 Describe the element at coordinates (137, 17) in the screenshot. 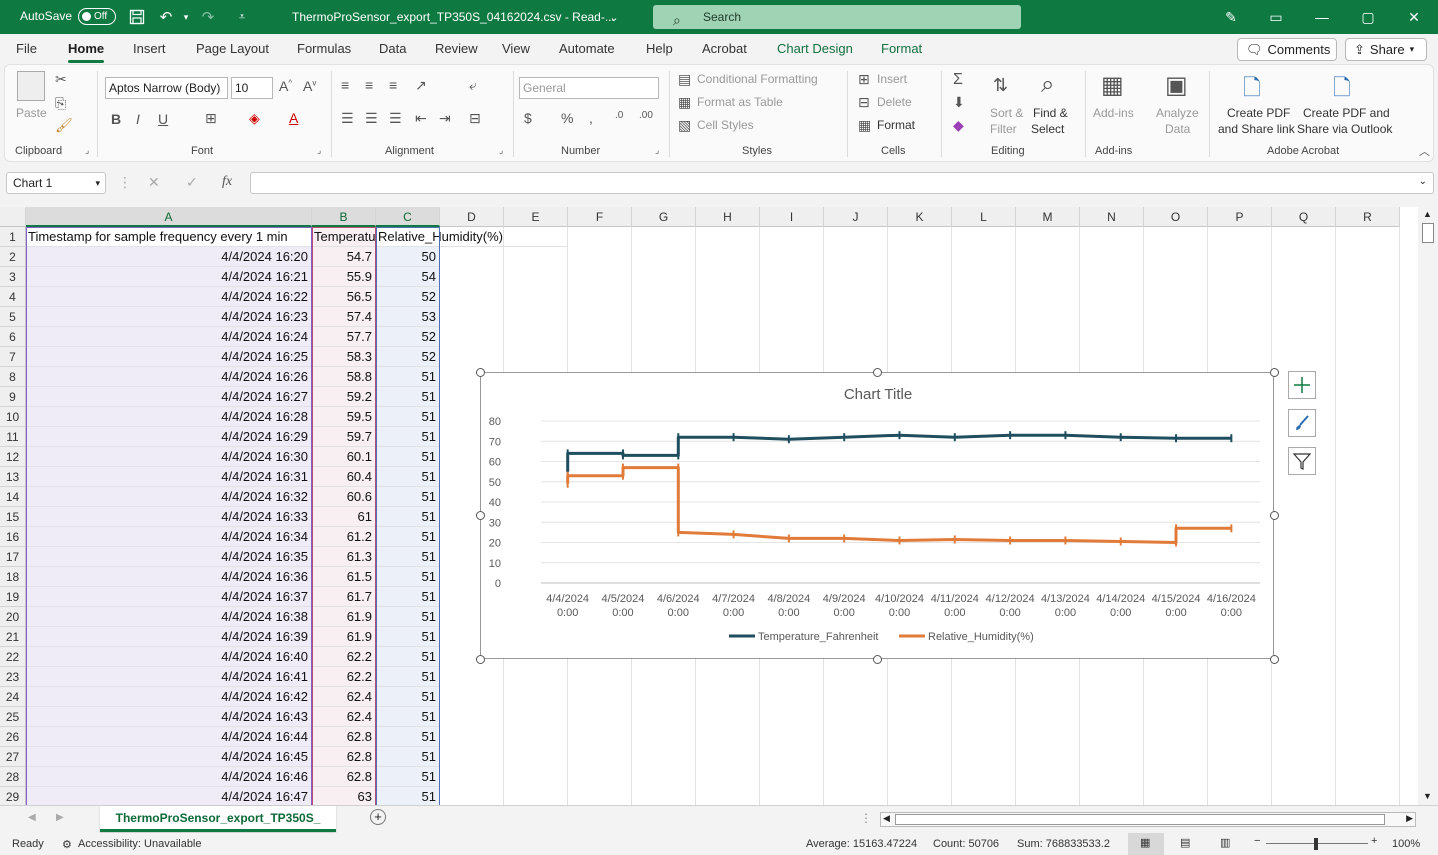

I see `save-icon` at that location.